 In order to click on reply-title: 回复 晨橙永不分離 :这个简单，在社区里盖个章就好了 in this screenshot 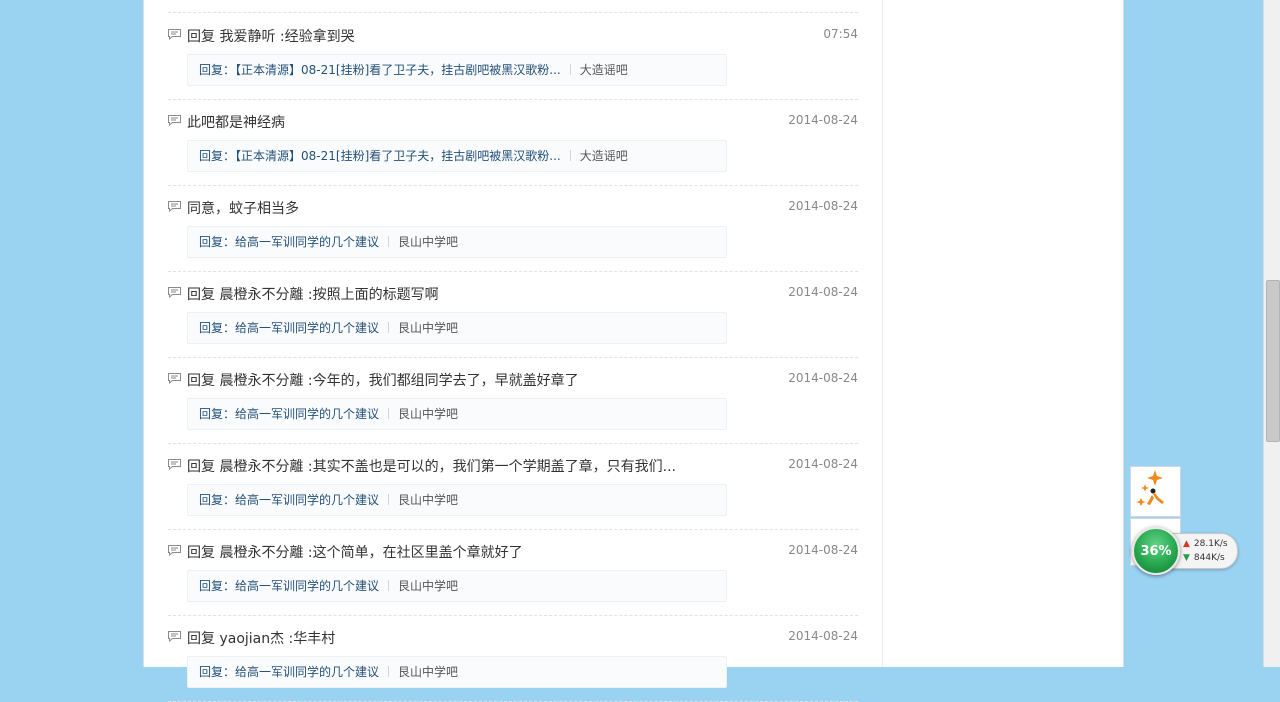, I will do `click(355, 552)`.